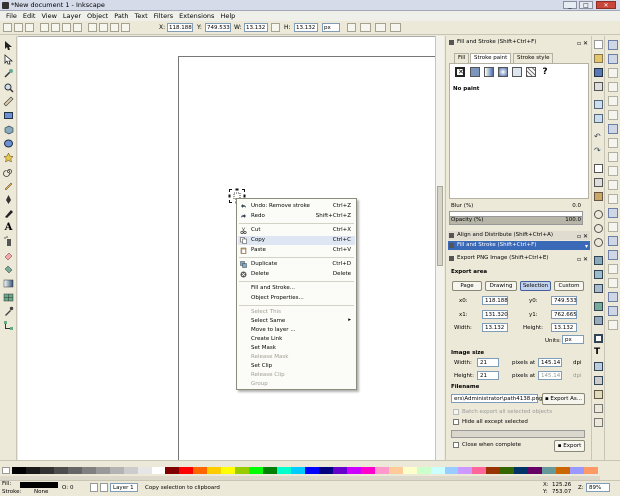 The height and width of the screenshot is (496, 620). Describe the element at coordinates (598, 320) in the screenshot. I see `ungroup-icon` at that location.